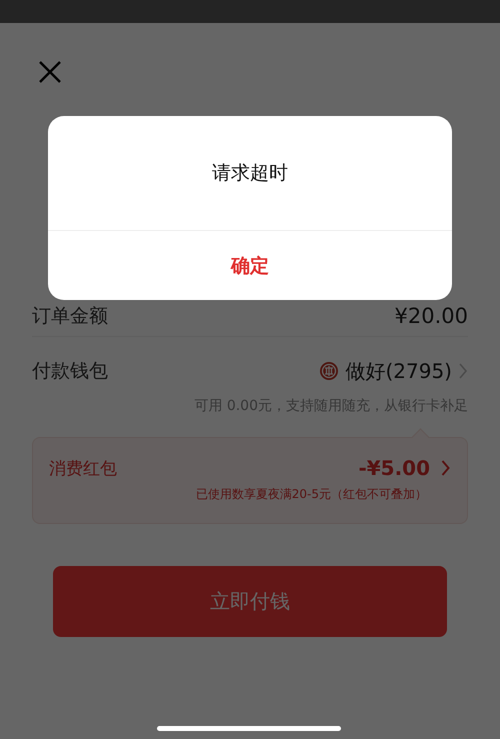 This screenshot has width=500, height=739. What do you see at coordinates (329, 371) in the screenshot?
I see `bank-logo-icon` at bounding box center [329, 371].